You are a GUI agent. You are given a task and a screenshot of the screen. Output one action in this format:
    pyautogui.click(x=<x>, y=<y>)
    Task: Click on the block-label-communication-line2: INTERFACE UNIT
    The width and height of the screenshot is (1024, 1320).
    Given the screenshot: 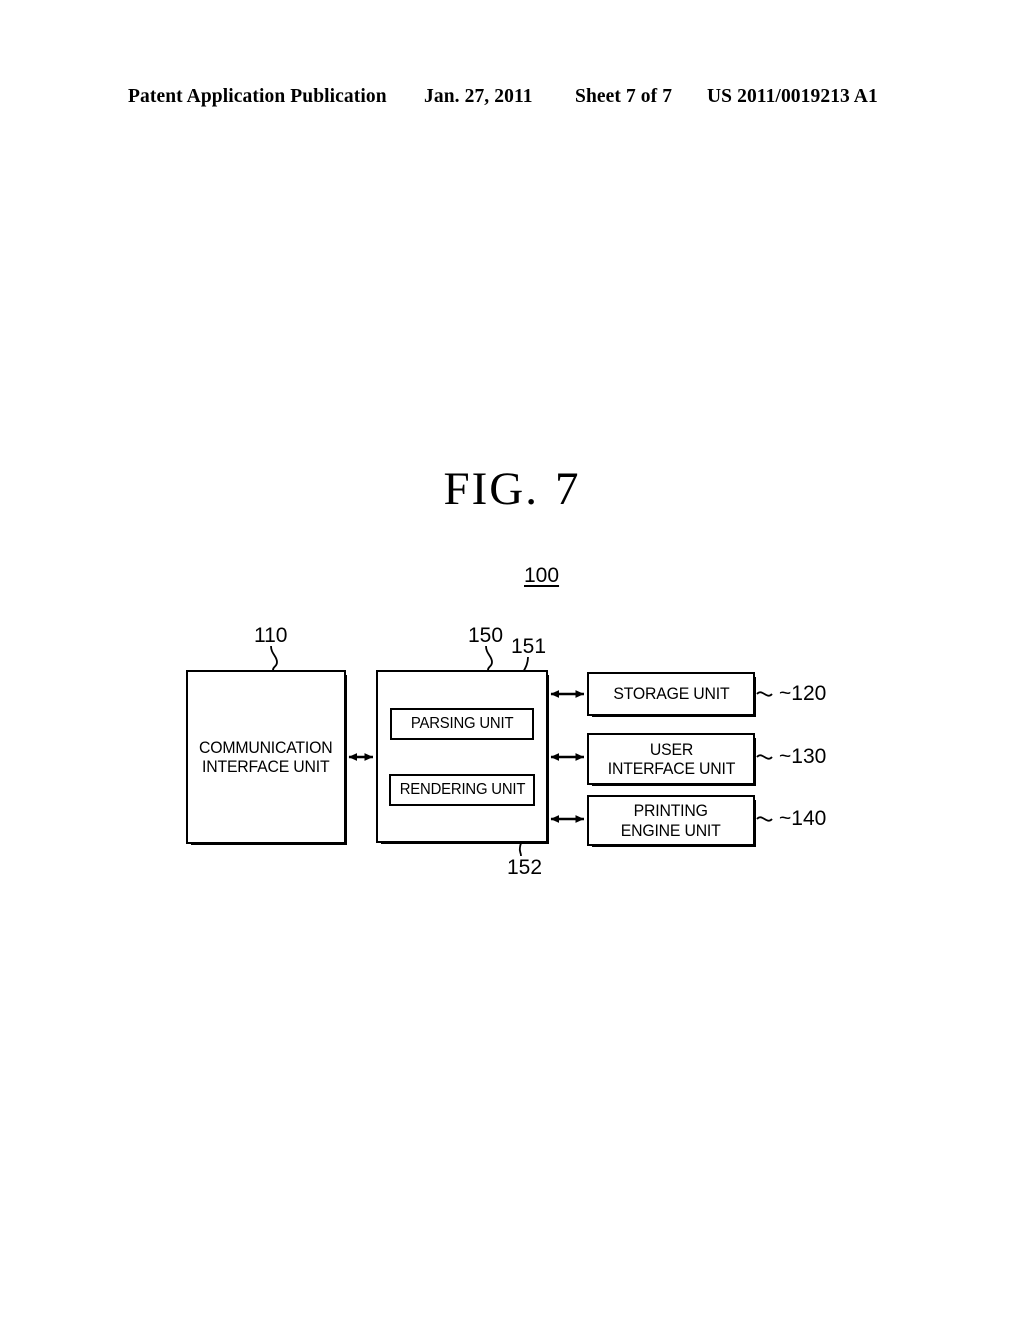 What is the action you would take?
    pyautogui.click(x=266, y=766)
    